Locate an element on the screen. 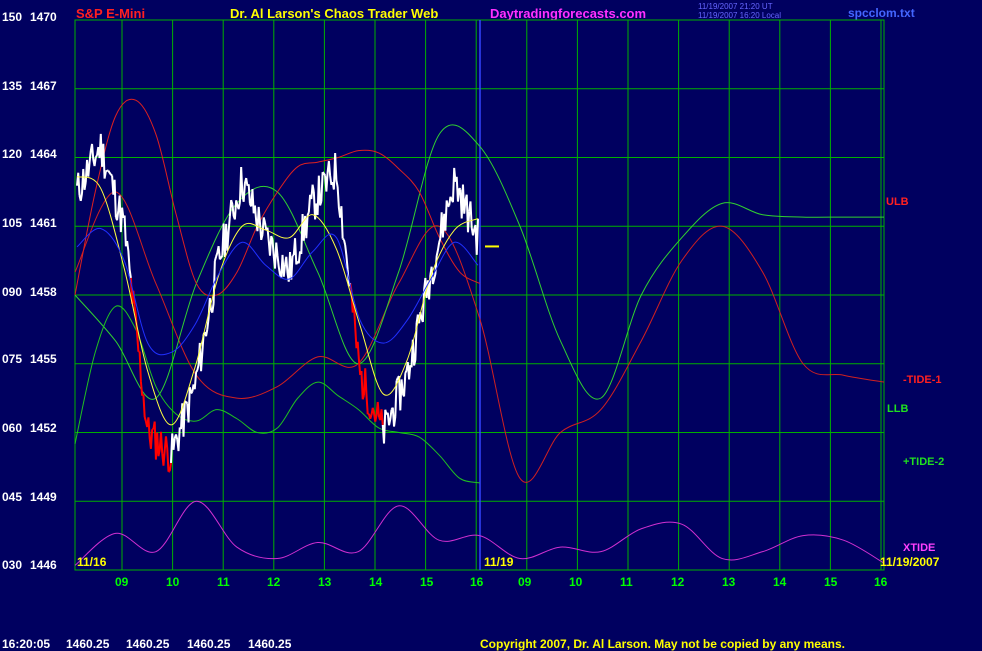 The height and width of the screenshot is (651, 982). status-time: 16:20:05 is located at coordinates (26, 644).